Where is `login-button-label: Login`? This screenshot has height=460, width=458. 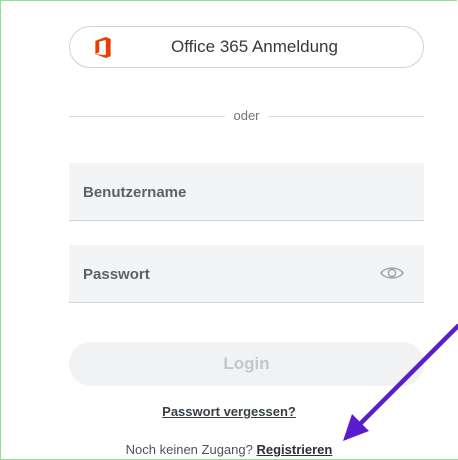
login-button-label: Login is located at coordinates (246, 363).